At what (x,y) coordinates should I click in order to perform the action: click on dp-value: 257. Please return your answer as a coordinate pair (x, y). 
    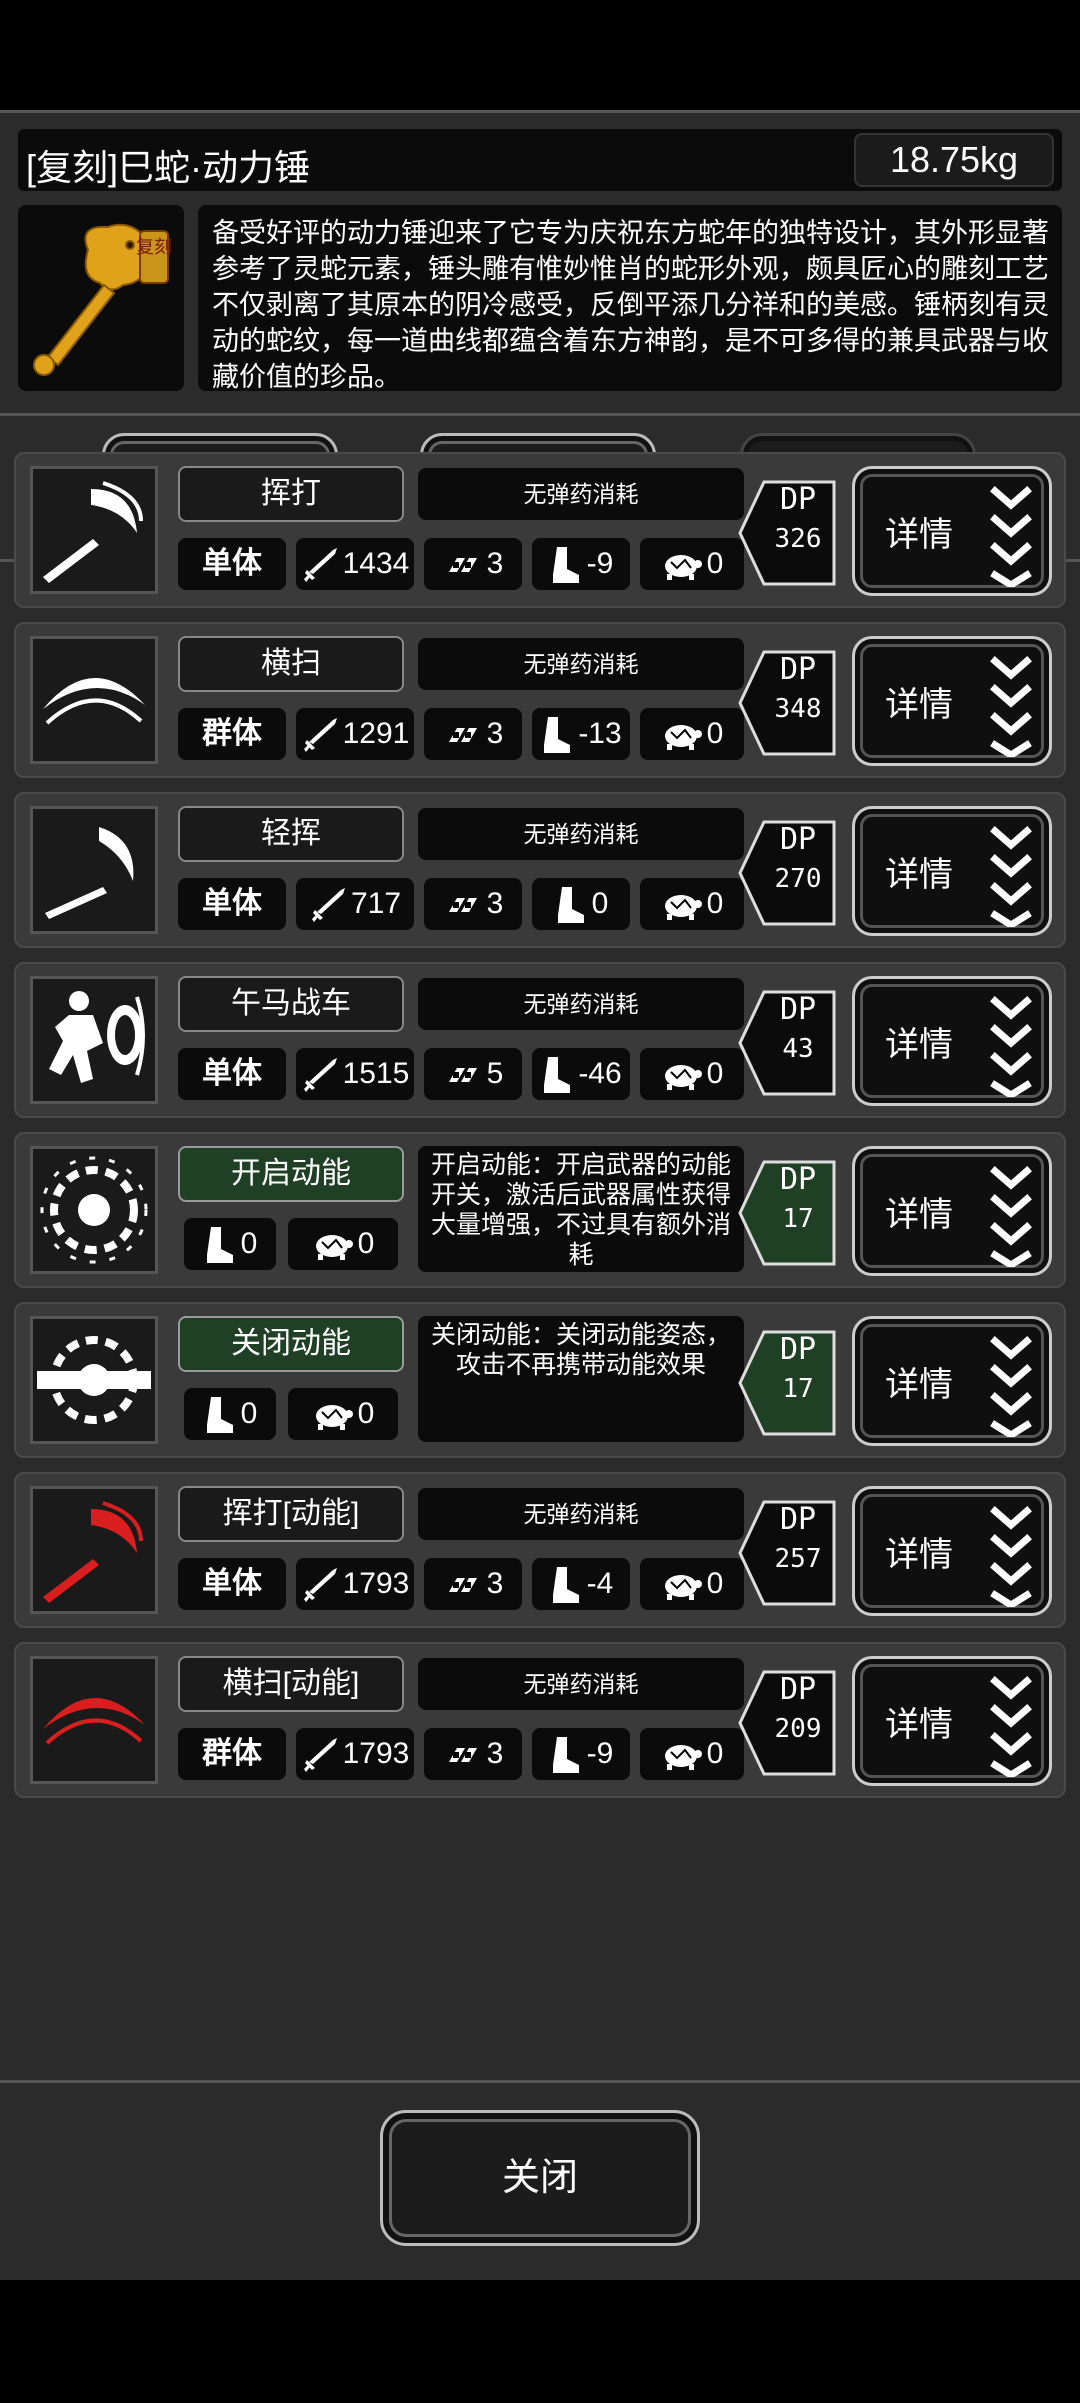
    Looking at the image, I should click on (798, 1559).